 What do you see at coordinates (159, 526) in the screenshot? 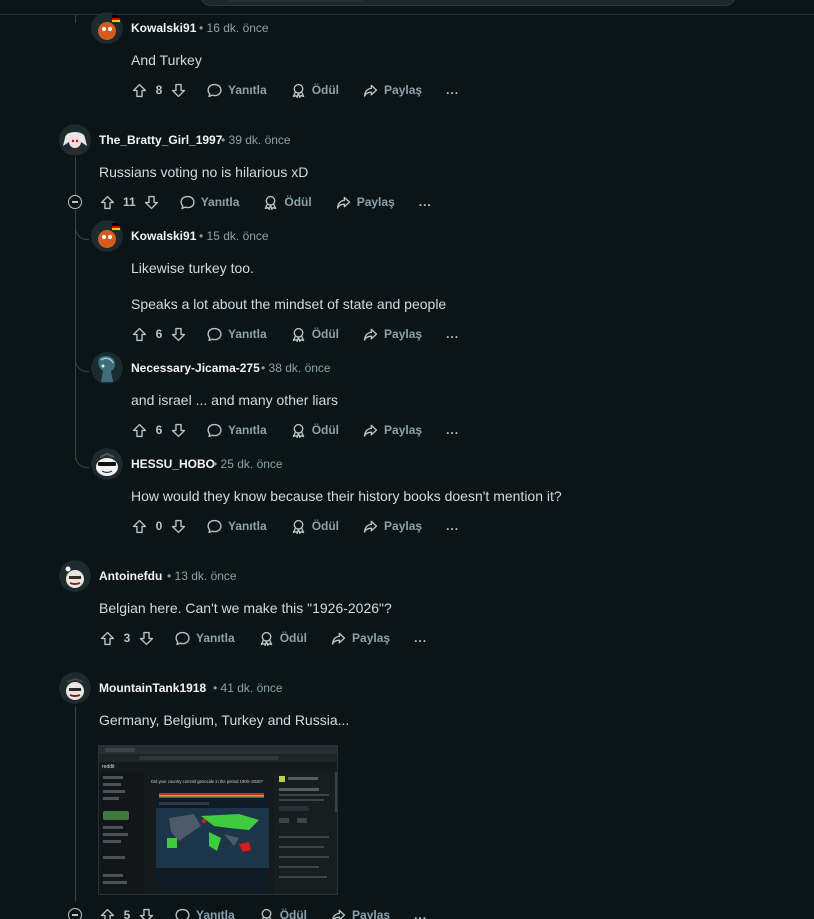
I see `vote-group: 0` at bounding box center [159, 526].